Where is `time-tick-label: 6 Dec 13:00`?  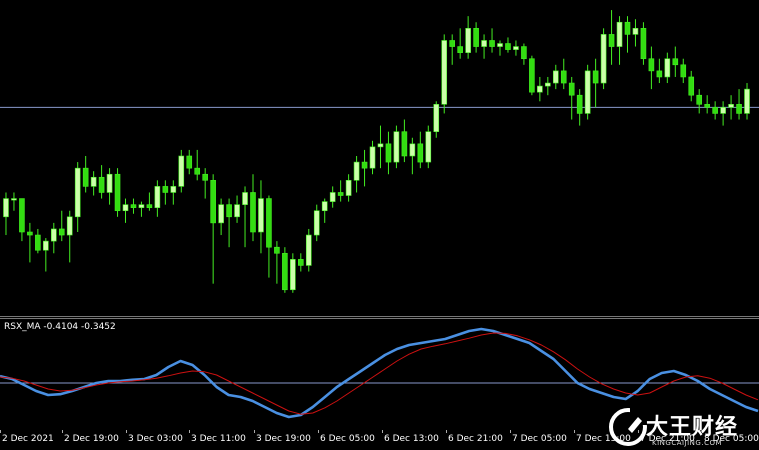 time-tick-label: 6 Dec 13:00 is located at coordinates (411, 439).